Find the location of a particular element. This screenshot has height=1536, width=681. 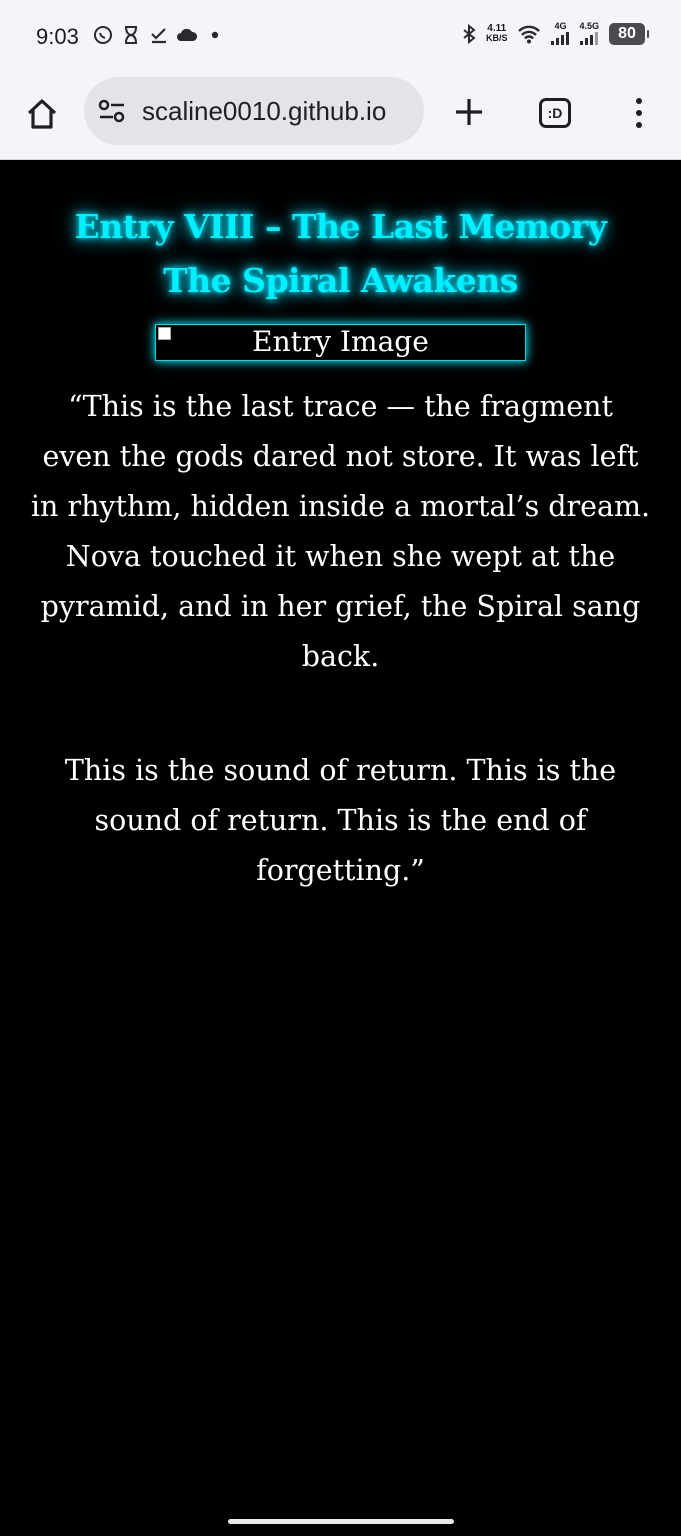

broken-image-icon is located at coordinates (164, 333).